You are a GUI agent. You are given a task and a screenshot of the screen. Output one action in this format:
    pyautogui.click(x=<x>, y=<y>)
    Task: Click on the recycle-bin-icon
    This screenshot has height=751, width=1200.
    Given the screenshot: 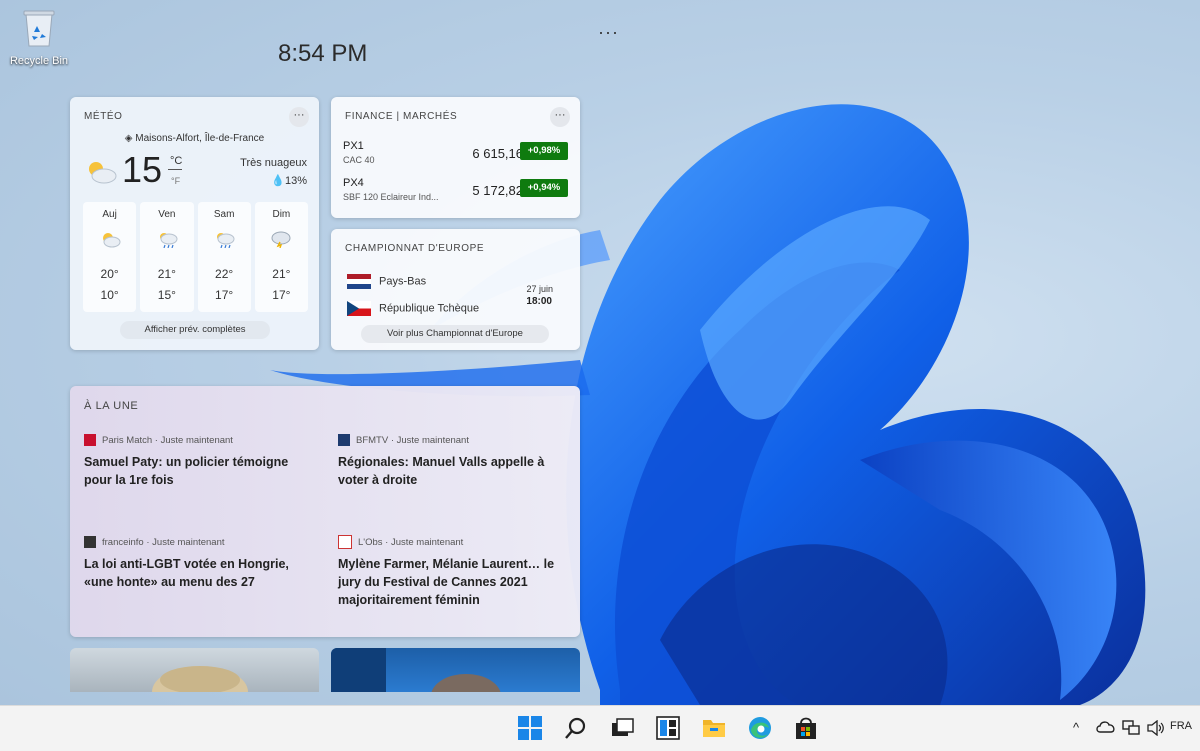 What is the action you would take?
    pyautogui.click(x=39, y=28)
    